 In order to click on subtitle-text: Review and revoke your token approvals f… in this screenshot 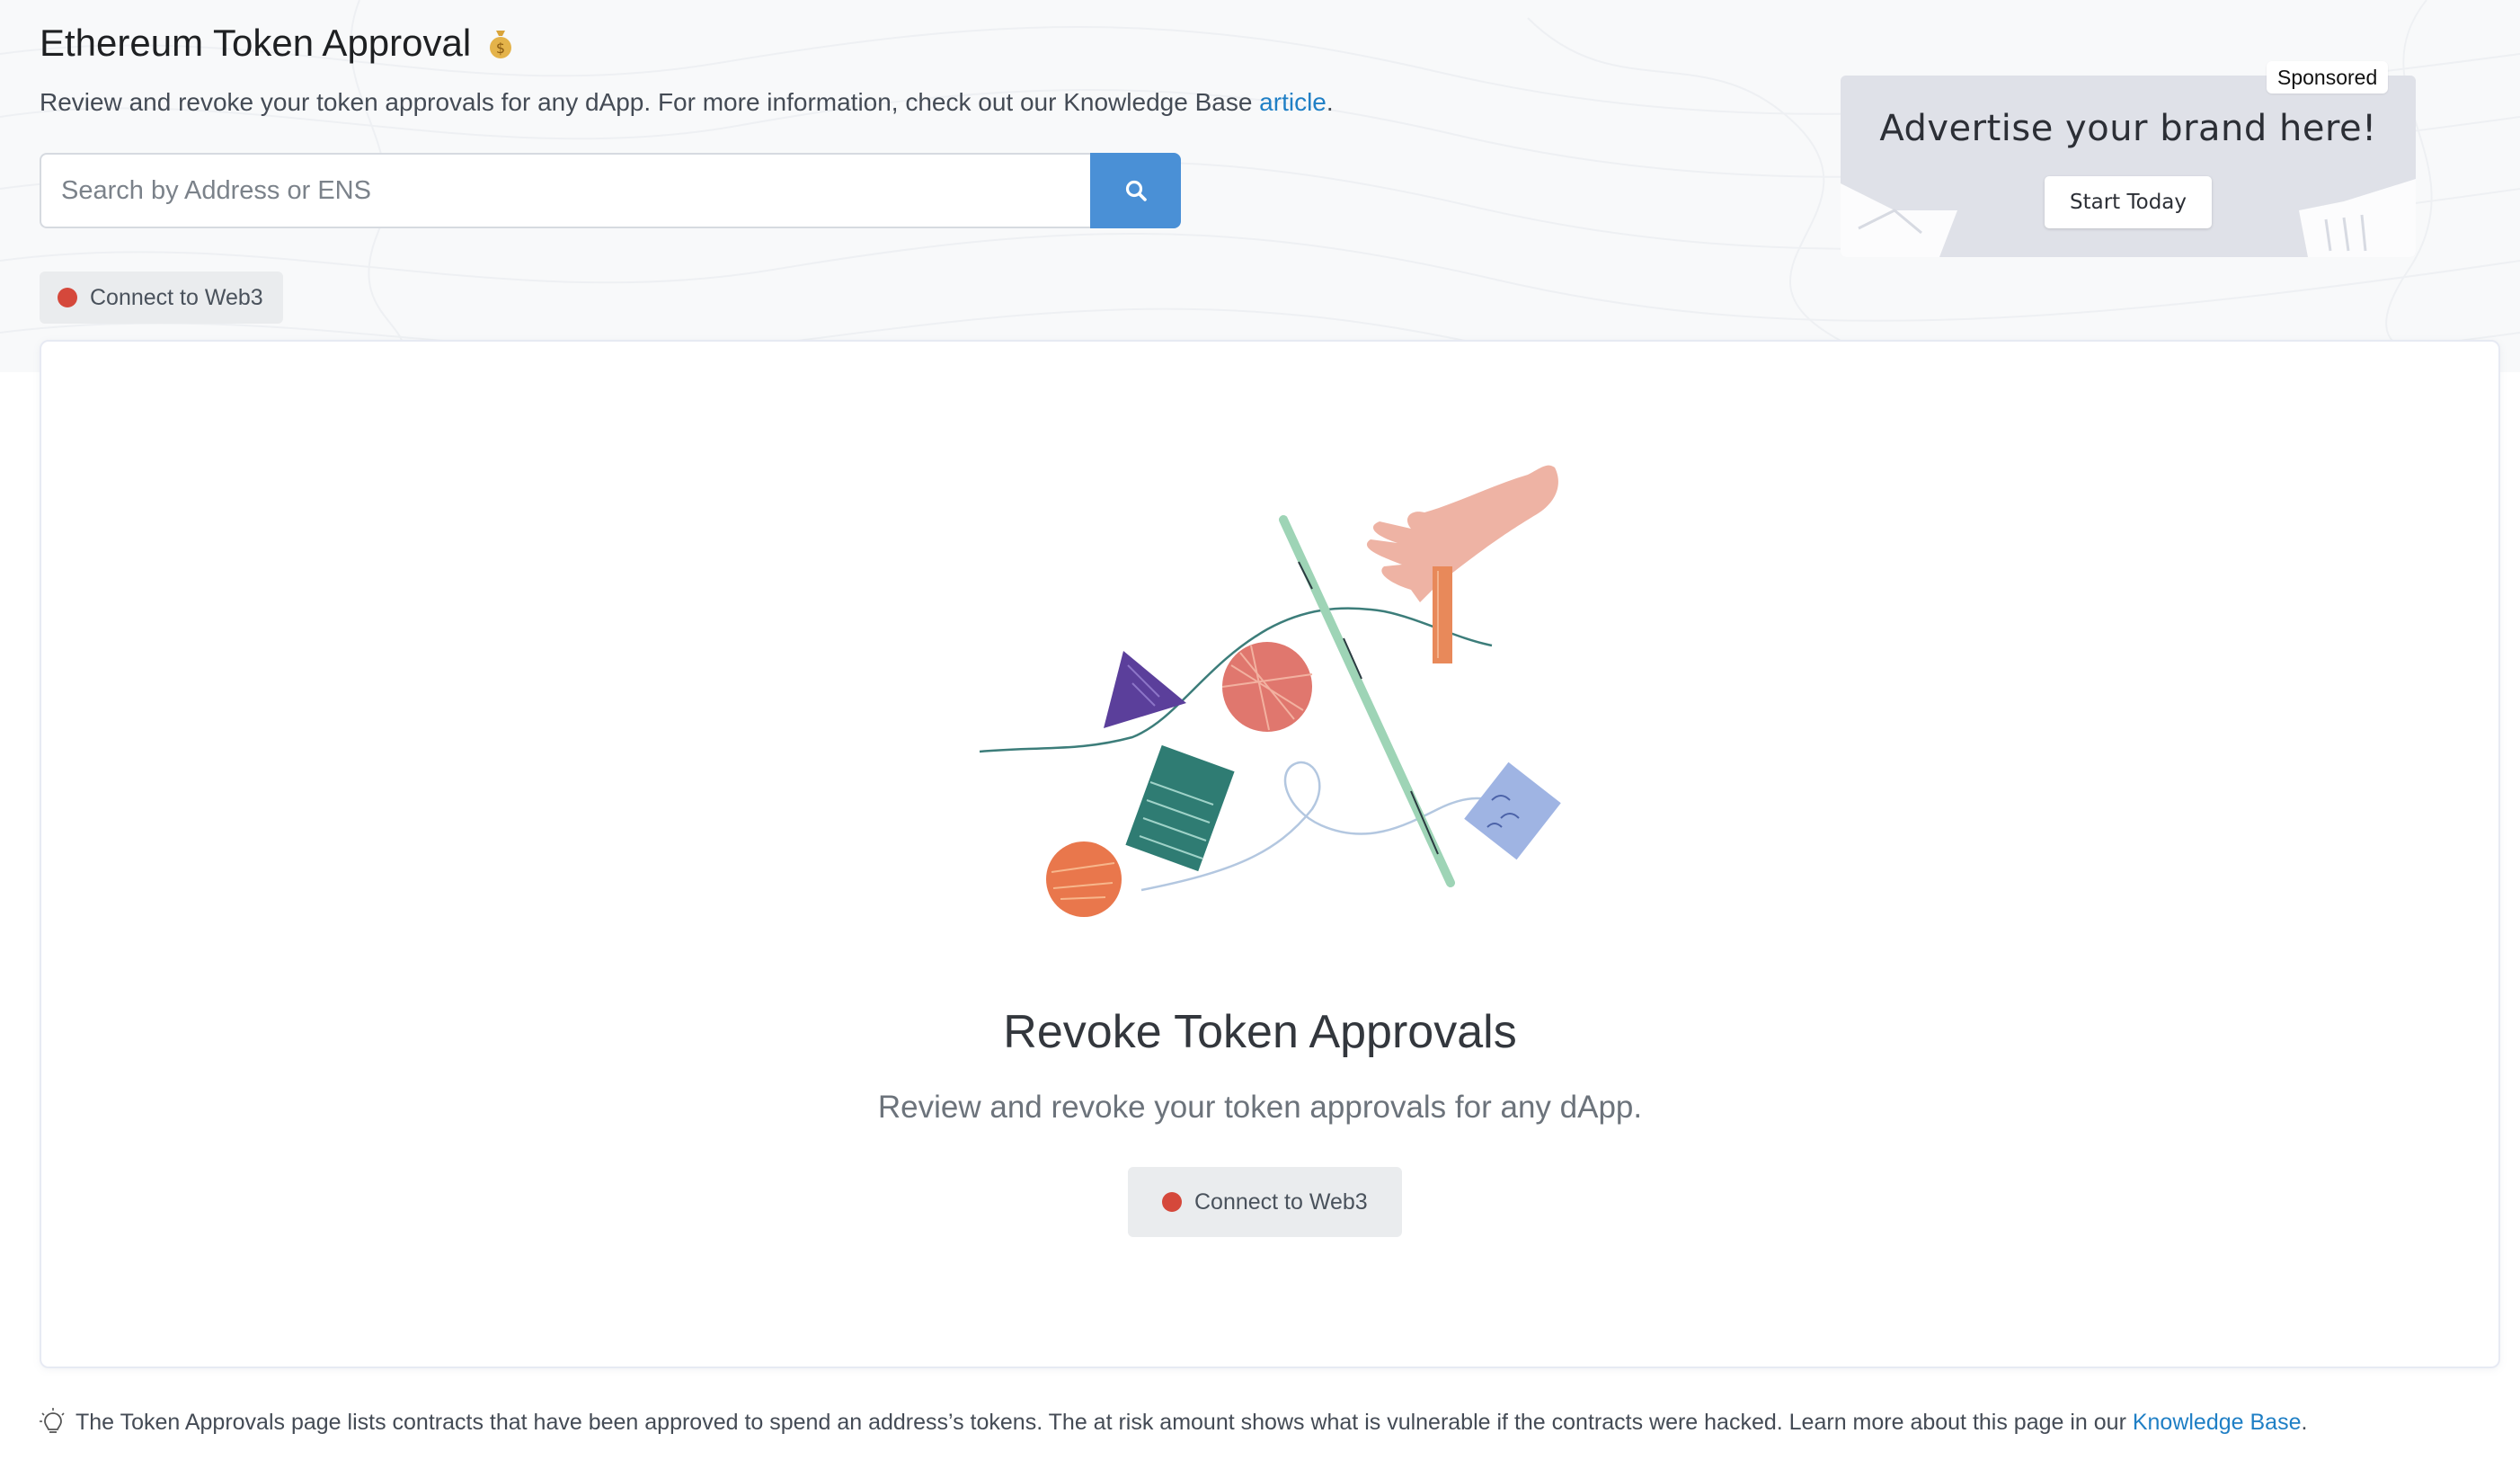, I will do `click(650, 102)`.